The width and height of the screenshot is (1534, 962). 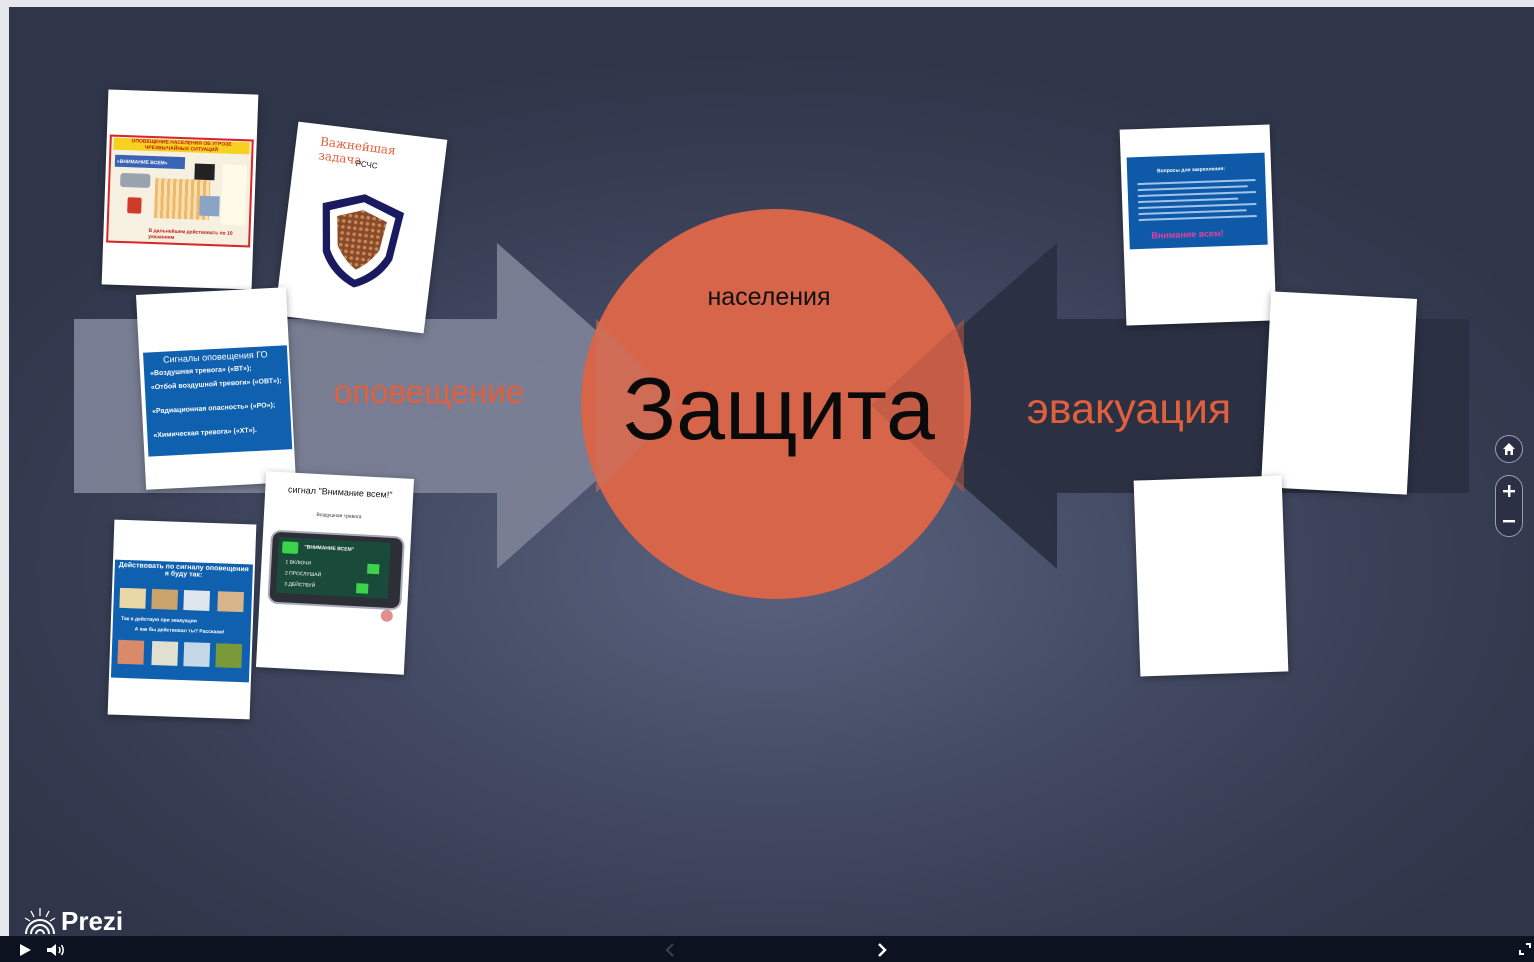 I want to click on attention-subtitle: Воздушная тревога, so click(x=339, y=516).